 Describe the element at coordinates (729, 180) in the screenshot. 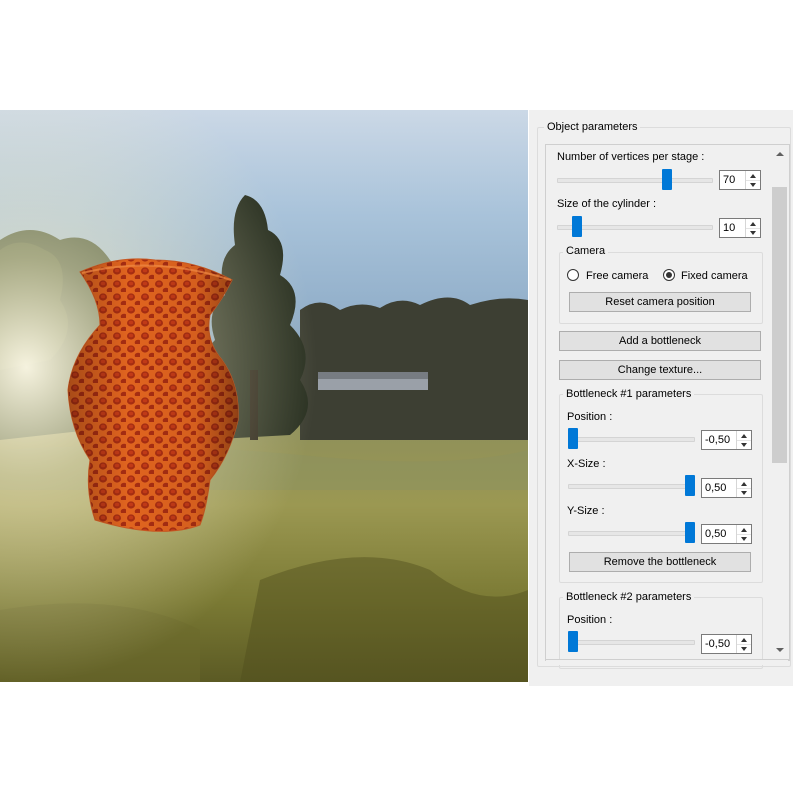

I see `spinbox-value: 70` at that location.